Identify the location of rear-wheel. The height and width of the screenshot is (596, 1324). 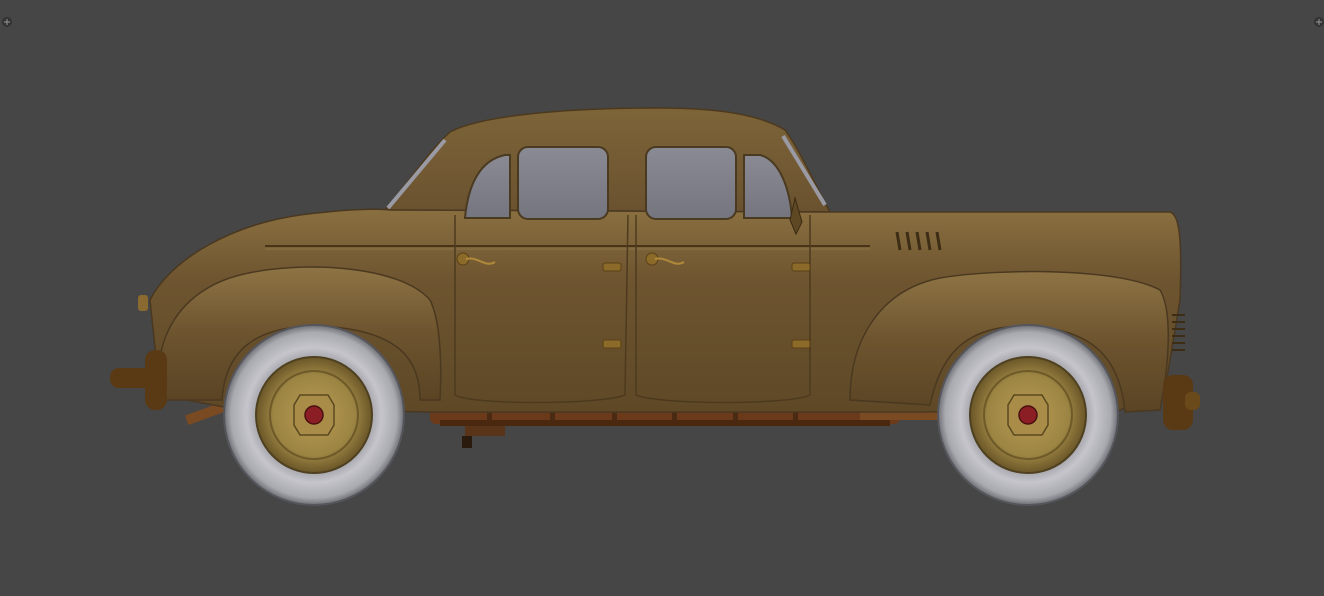
(314, 415).